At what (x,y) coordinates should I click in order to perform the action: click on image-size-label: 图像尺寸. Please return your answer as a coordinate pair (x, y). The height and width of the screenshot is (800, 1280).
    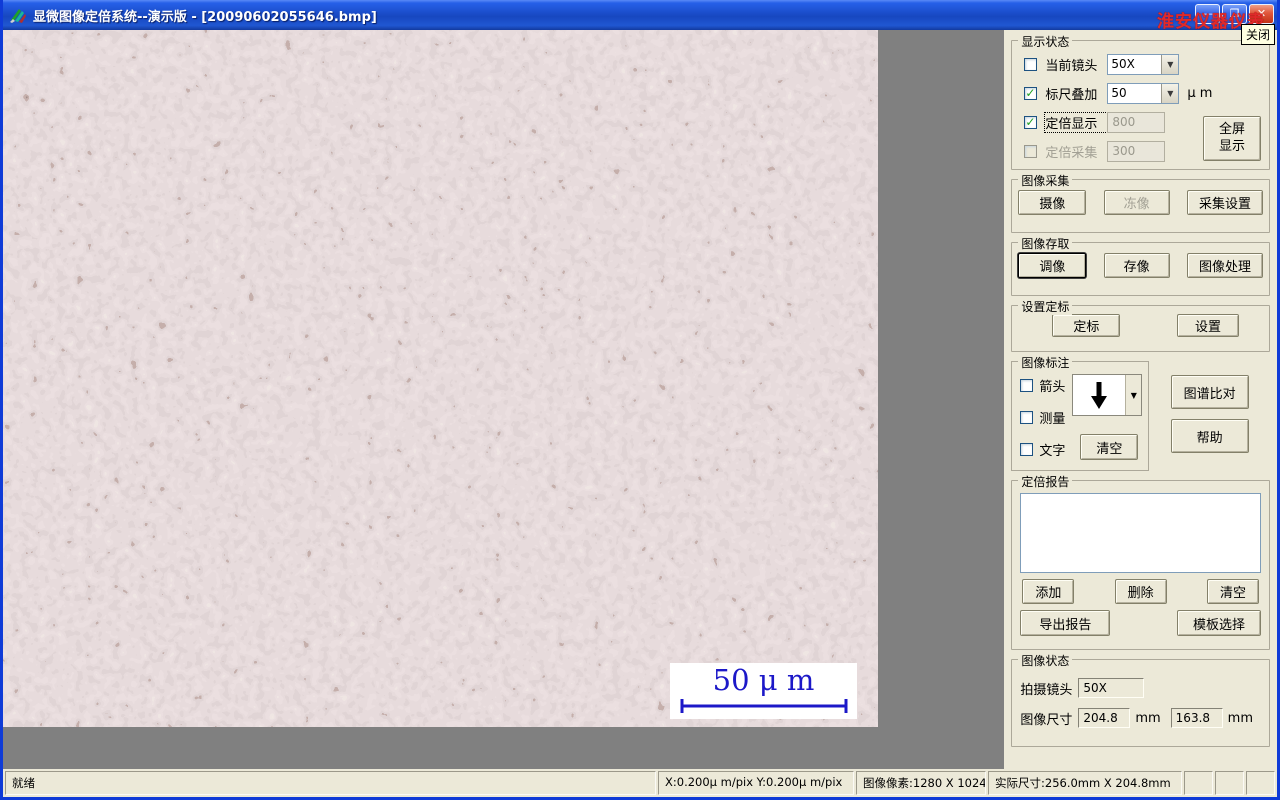
    Looking at the image, I should click on (1046, 720).